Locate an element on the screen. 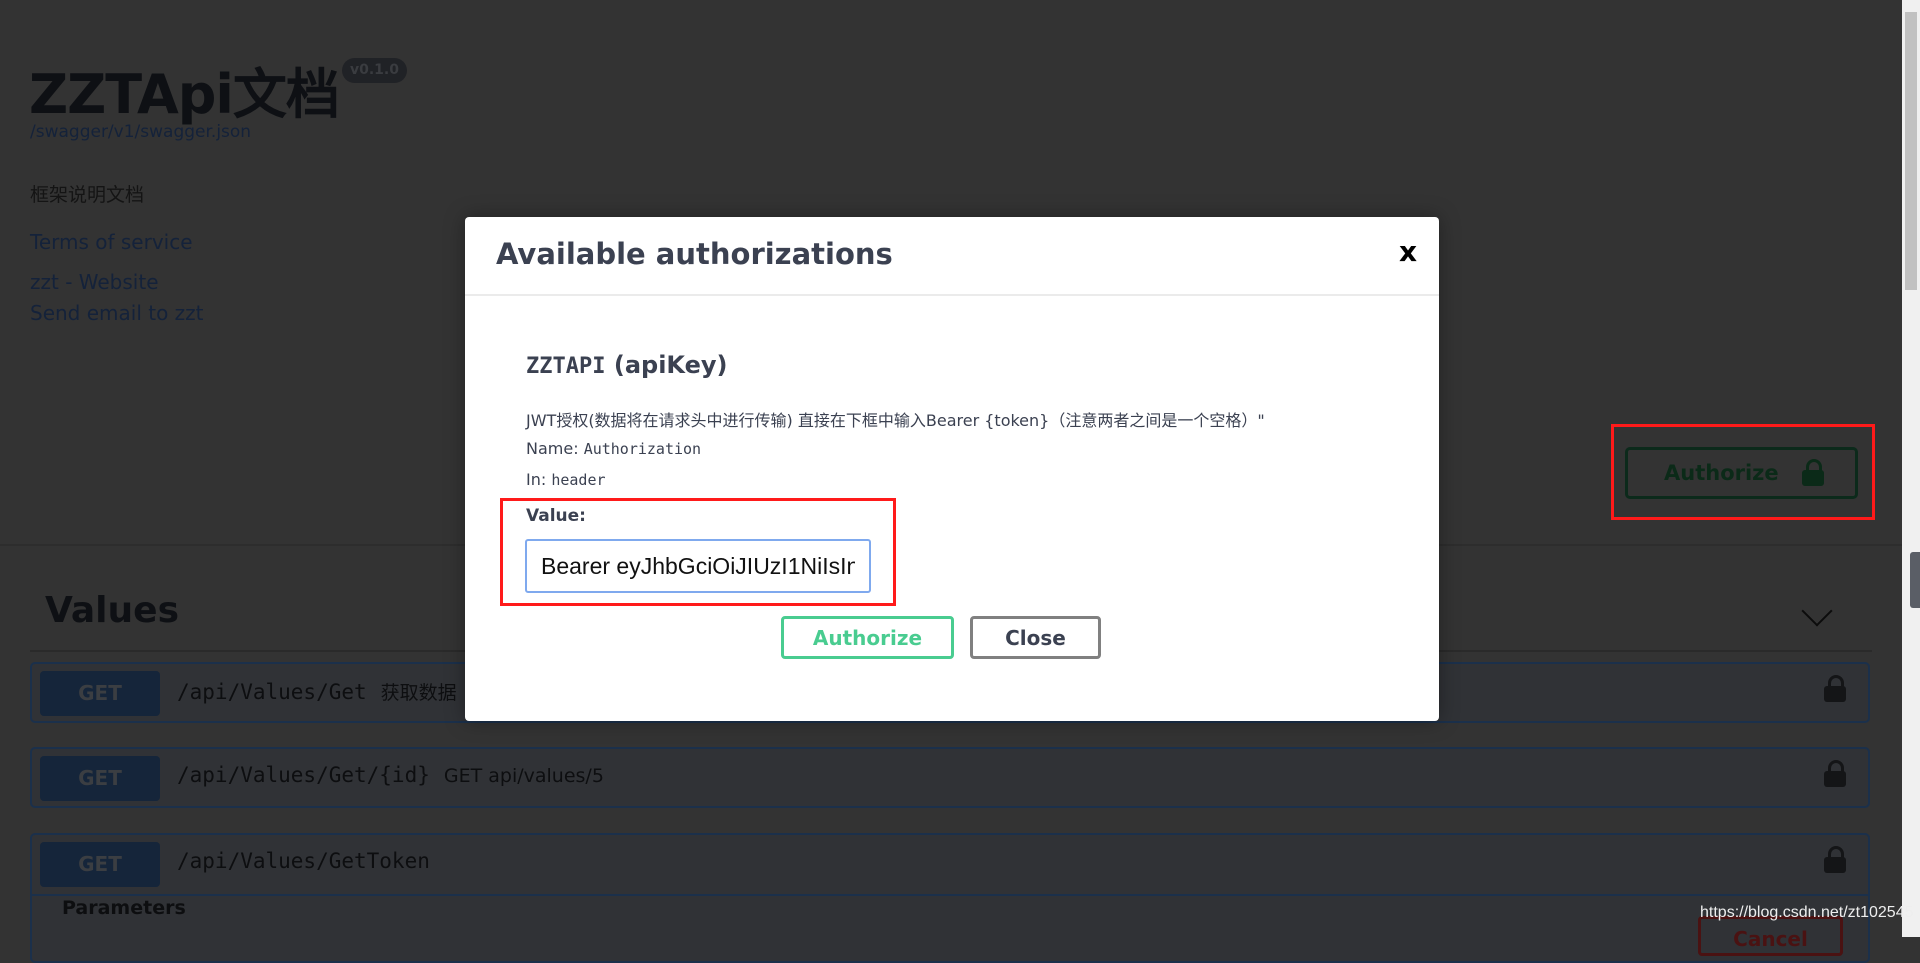 The width and height of the screenshot is (1920, 963). tag-heading: Values is located at coordinates (112, 610).